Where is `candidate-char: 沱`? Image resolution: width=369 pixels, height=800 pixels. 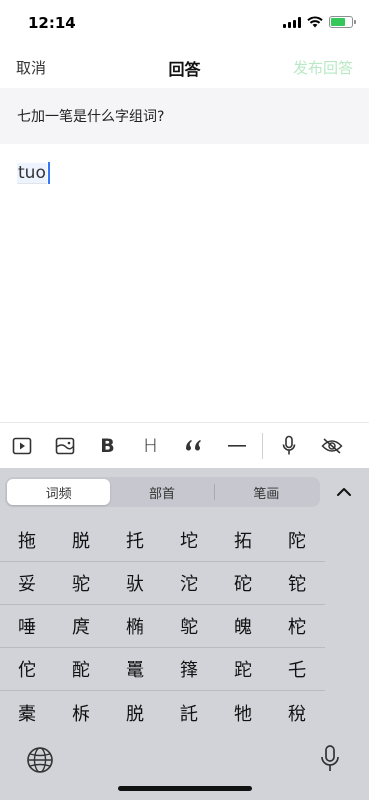
candidate-char: 沱 is located at coordinates (189, 583).